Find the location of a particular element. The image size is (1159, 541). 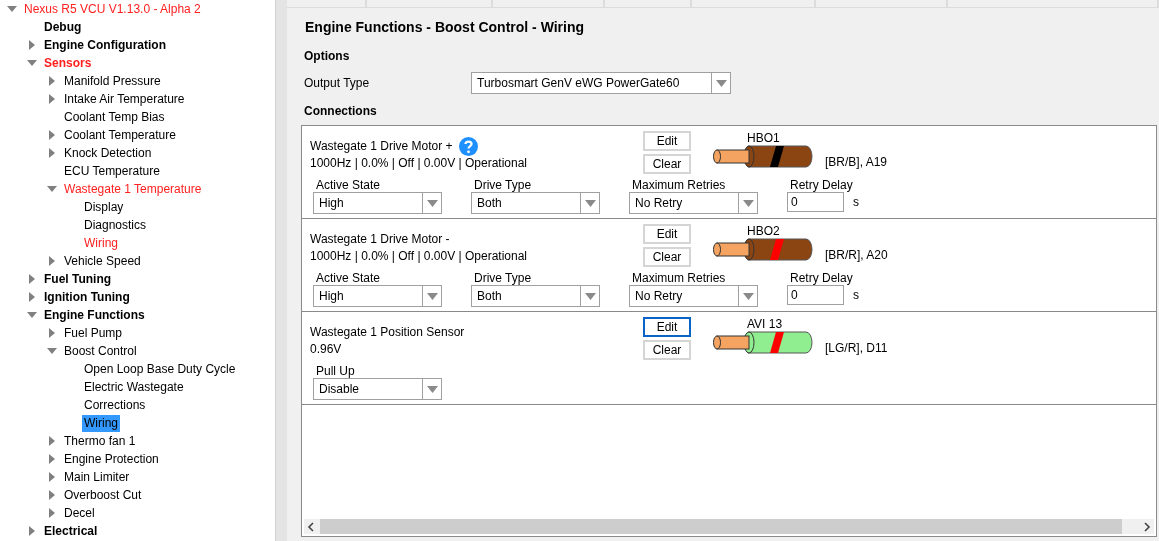

field-label: Maximum Retries is located at coordinates (679, 278).